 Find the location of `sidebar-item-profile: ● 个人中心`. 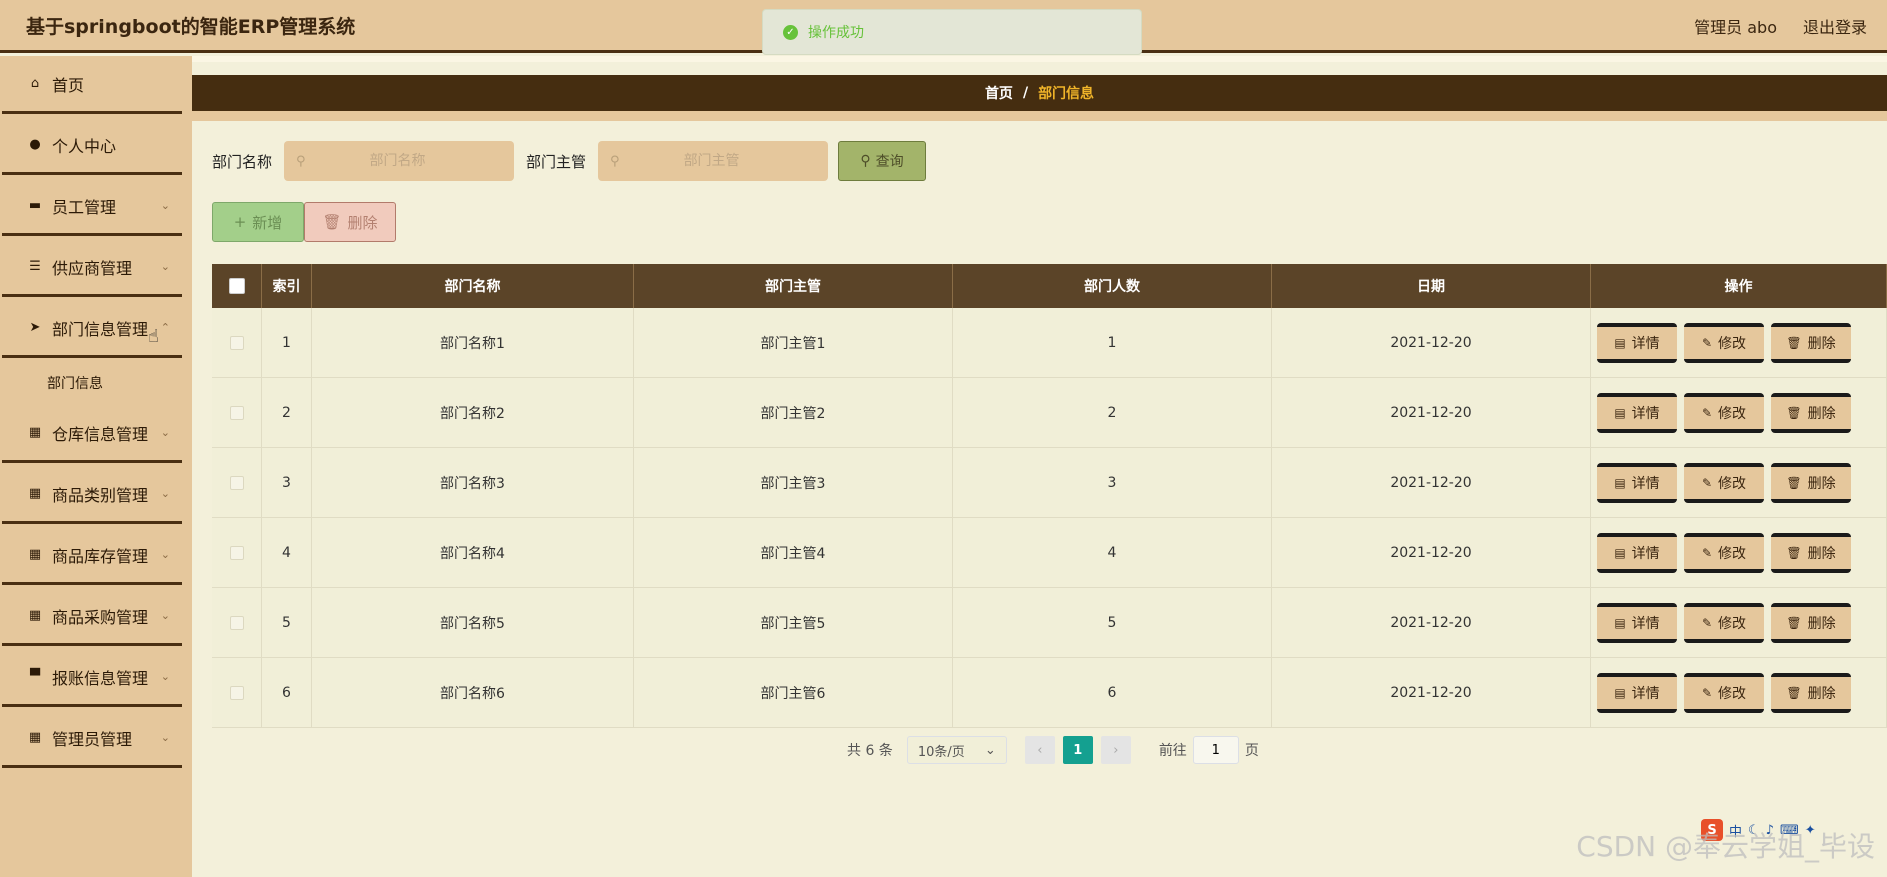

sidebar-item-profile: ● 个人中心 is located at coordinates (92, 146).